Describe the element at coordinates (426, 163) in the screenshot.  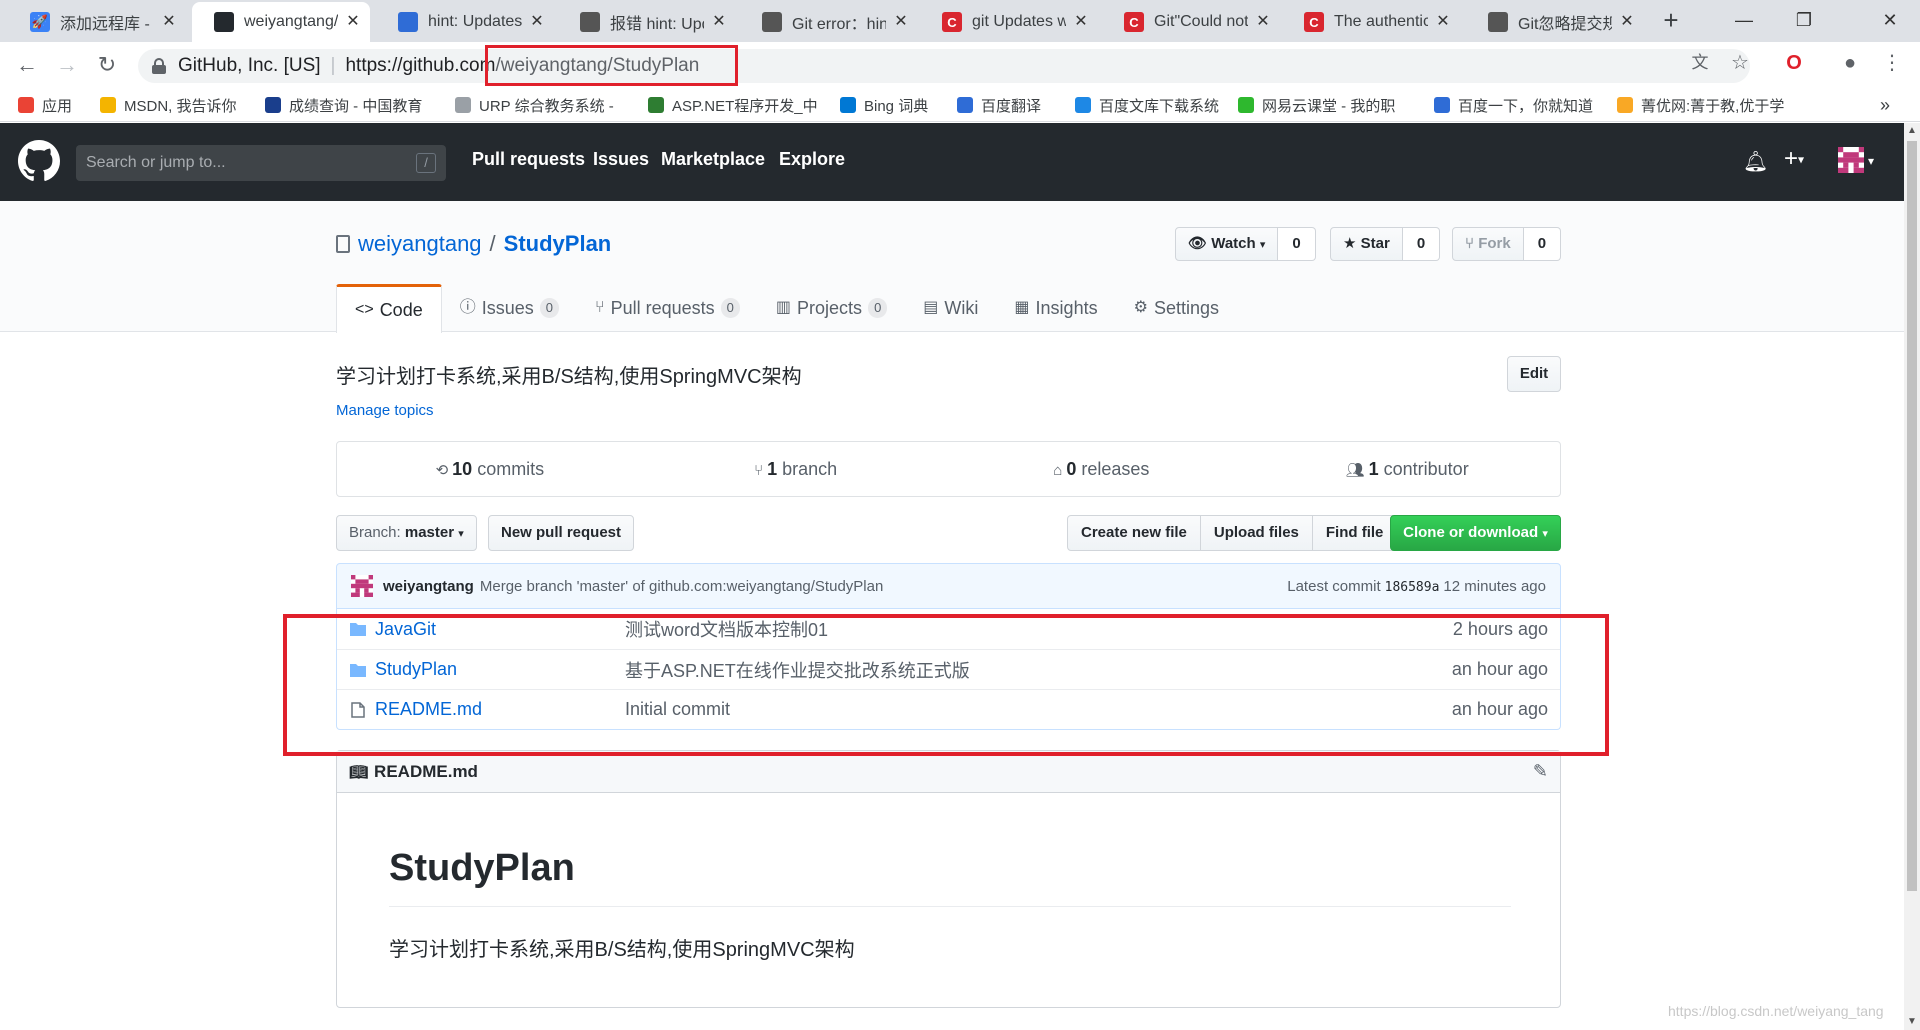
I see `search-shortcut-badge: /` at that location.